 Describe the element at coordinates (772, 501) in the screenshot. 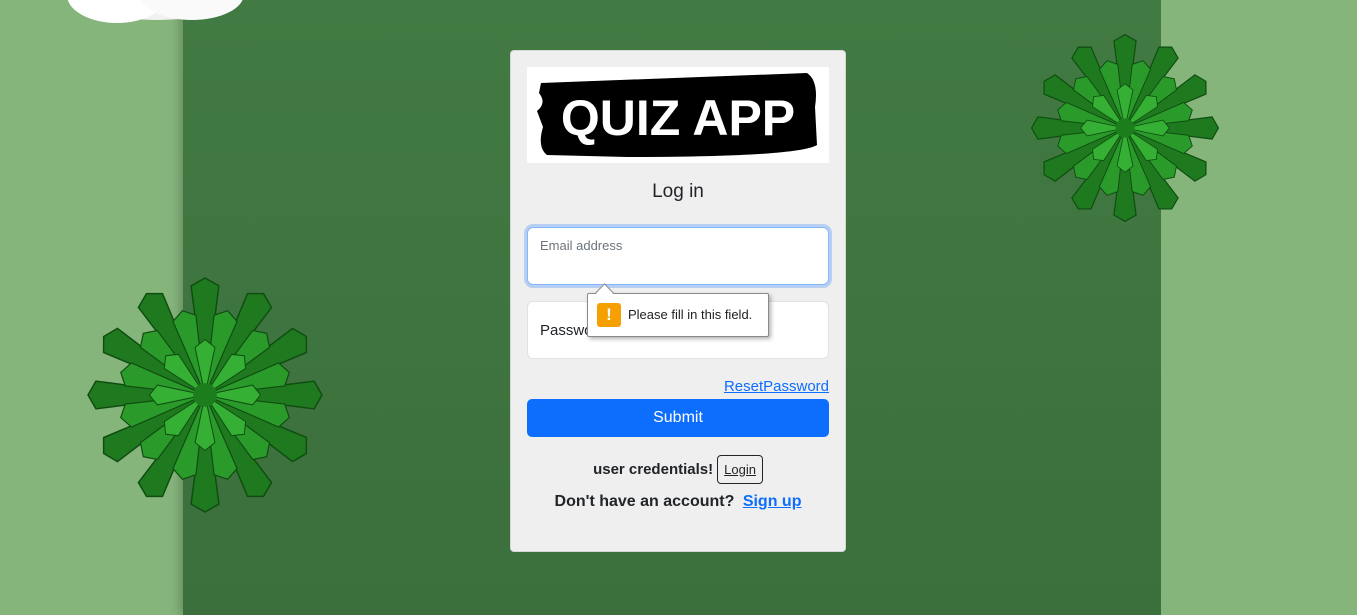

I see `signup-link: Sign up` at that location.